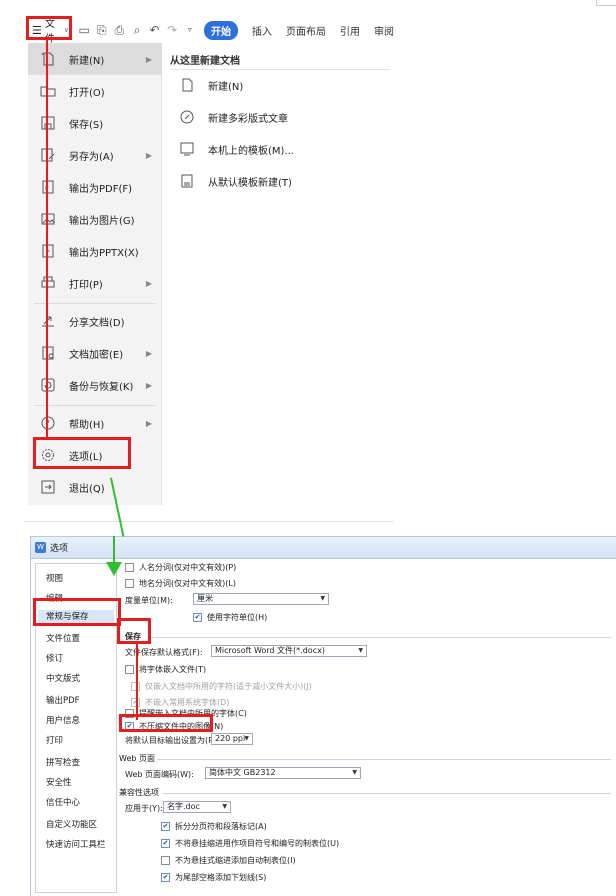 The height and width of the screenshot is (896, 616). Describe the element at coordinates (221, 30) in the screenshot. I see `tab-home: 开始` at that location.